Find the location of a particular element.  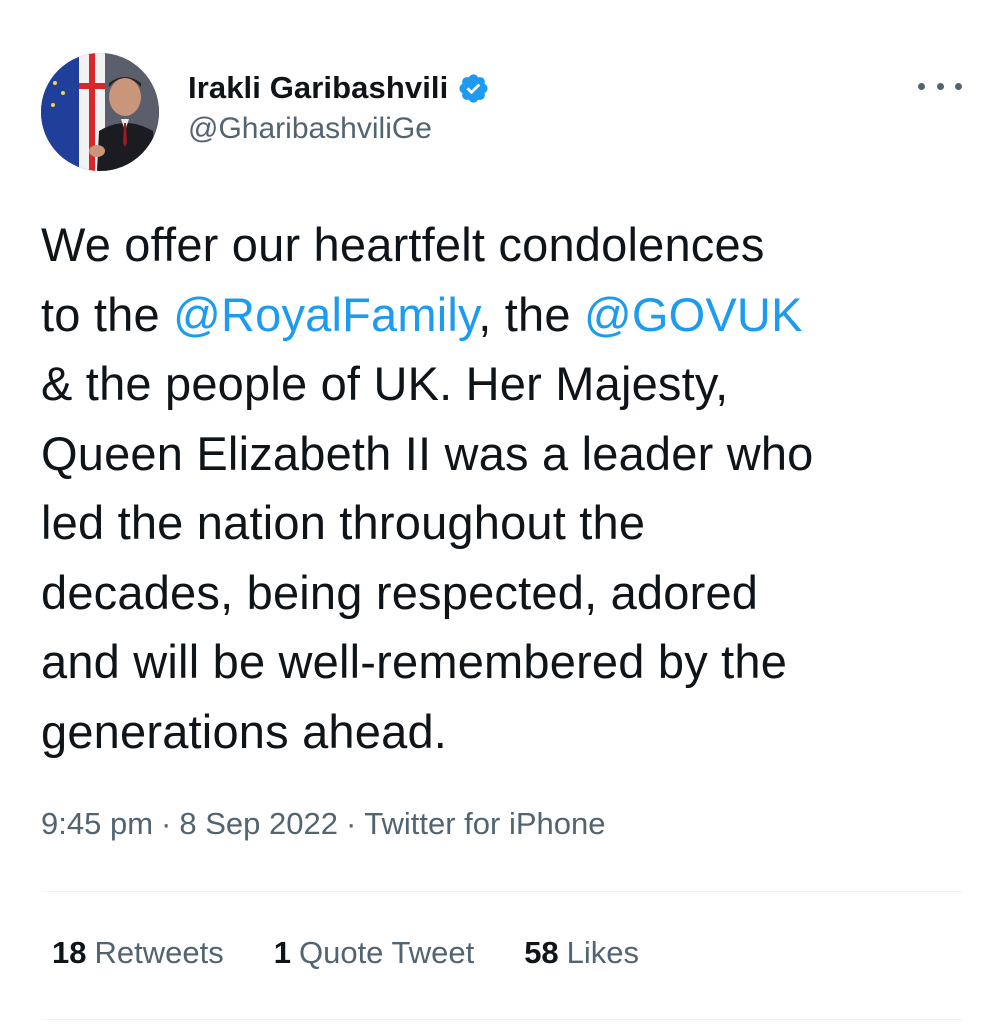

retweets-count: 18 is located at coordinates (69, 952).